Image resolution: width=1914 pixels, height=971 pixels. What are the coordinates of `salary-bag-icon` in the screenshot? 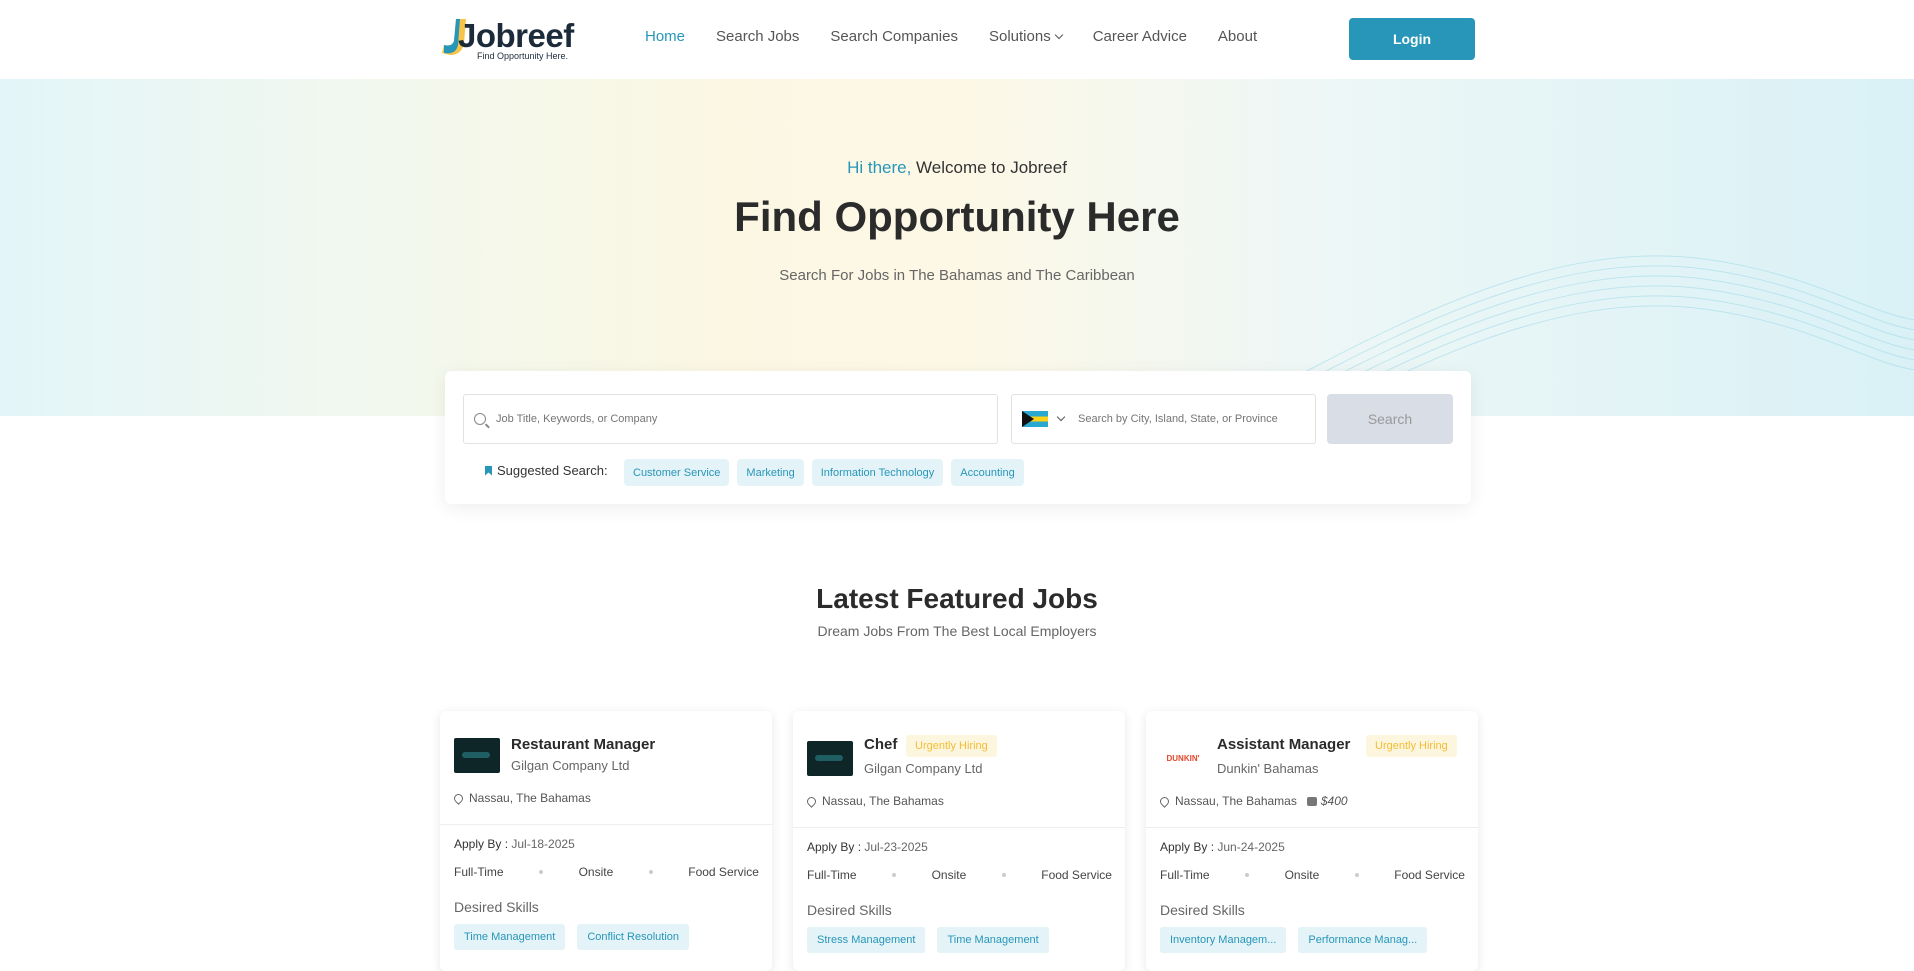 It's located at (1311, 801).